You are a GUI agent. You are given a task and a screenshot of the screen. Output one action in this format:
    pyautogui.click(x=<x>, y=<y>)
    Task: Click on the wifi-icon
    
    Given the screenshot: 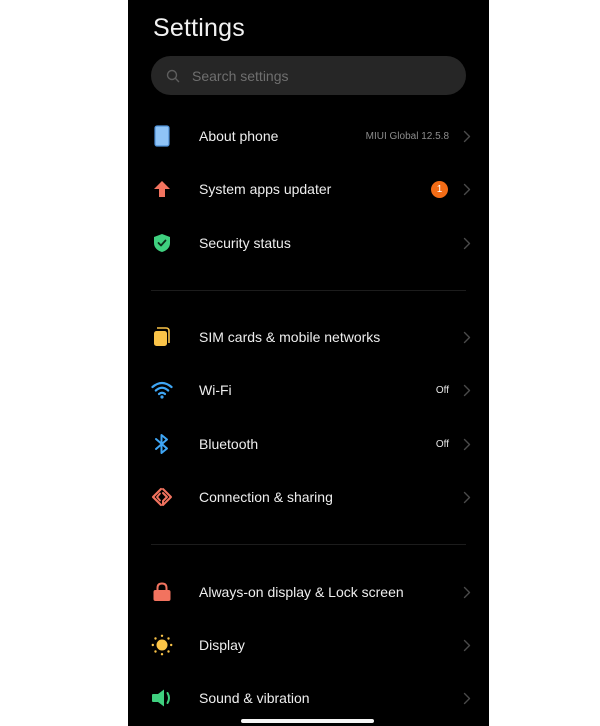 What is the action you would take?
    pyautogui.click(x=162, y=390)
    